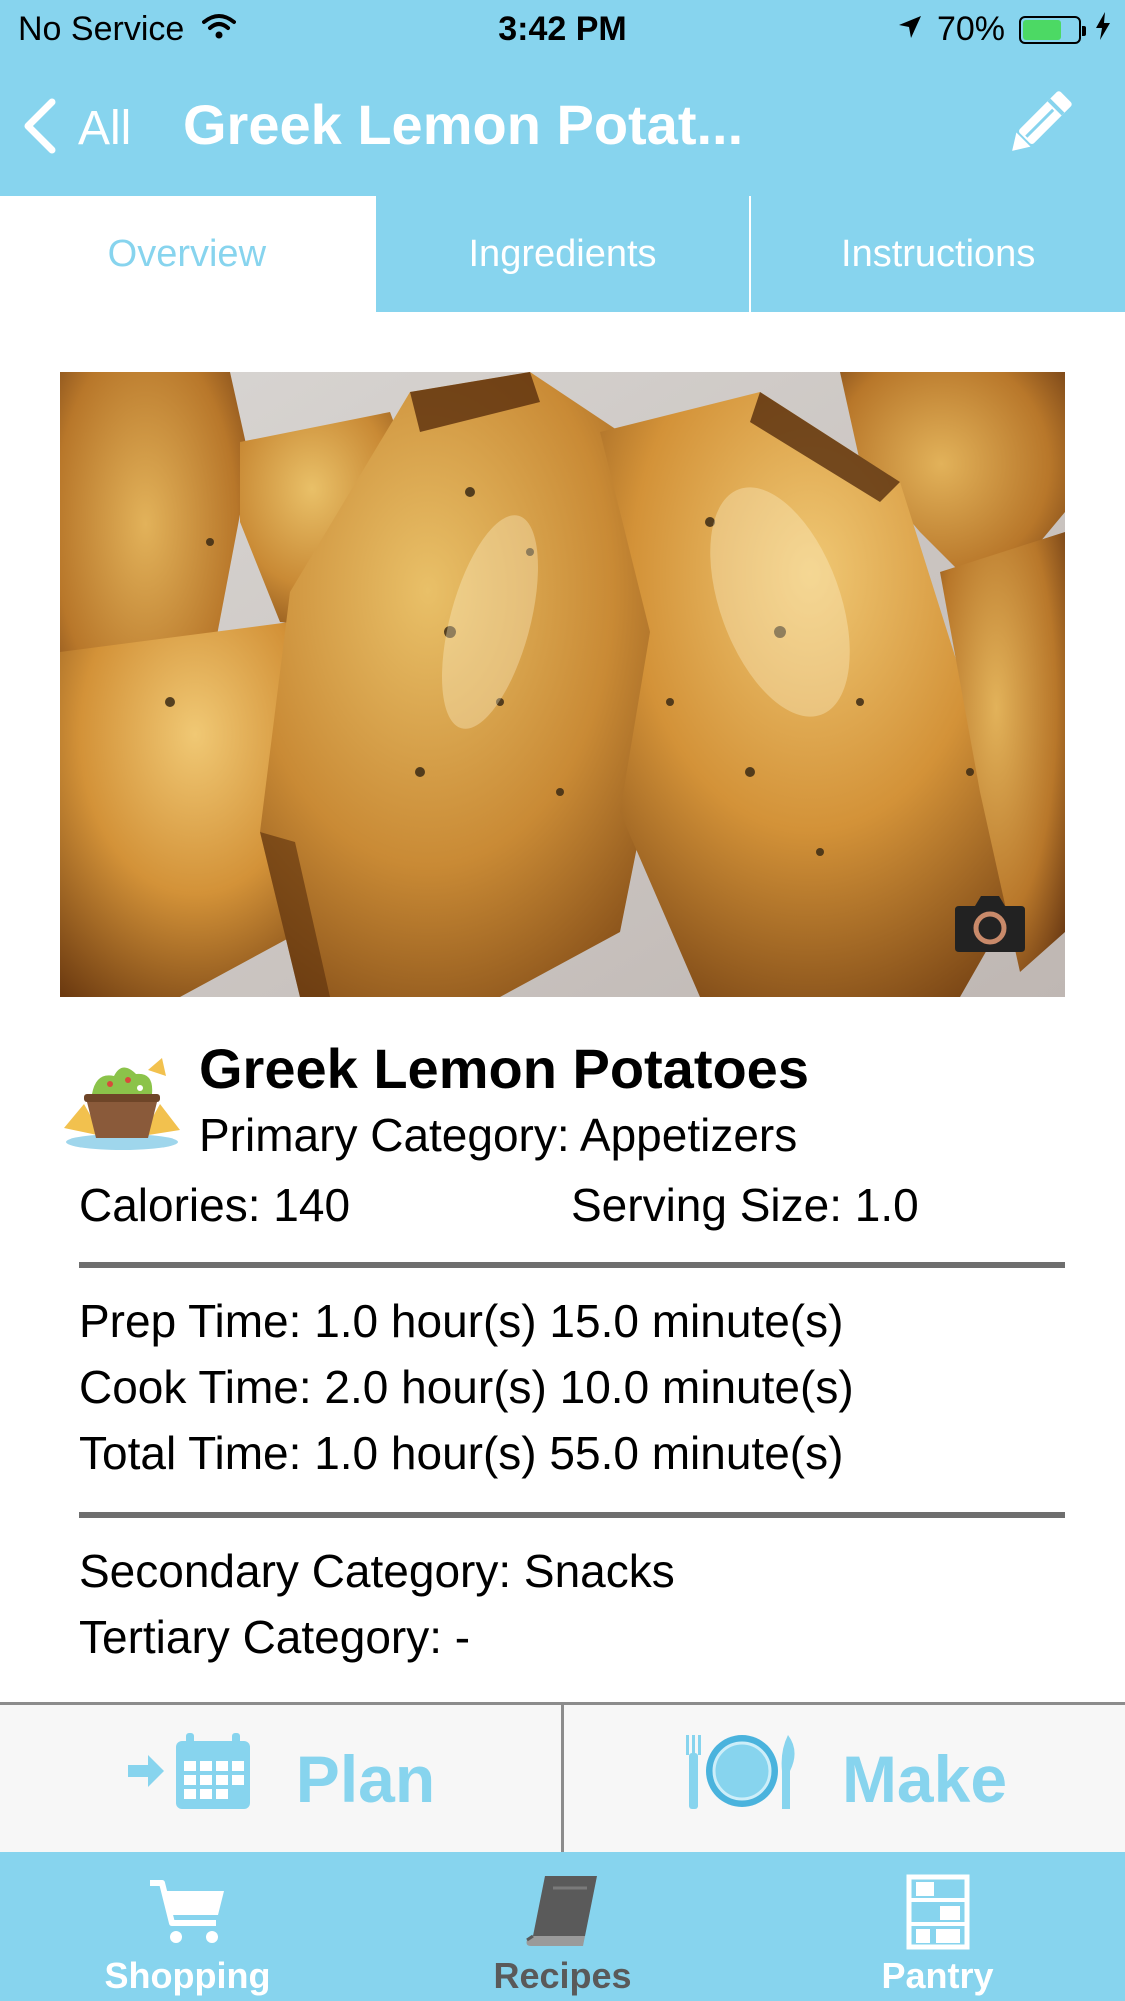  I want to click on recipe-tabs: Overview Ingredients Instructions, so click(562, 253).